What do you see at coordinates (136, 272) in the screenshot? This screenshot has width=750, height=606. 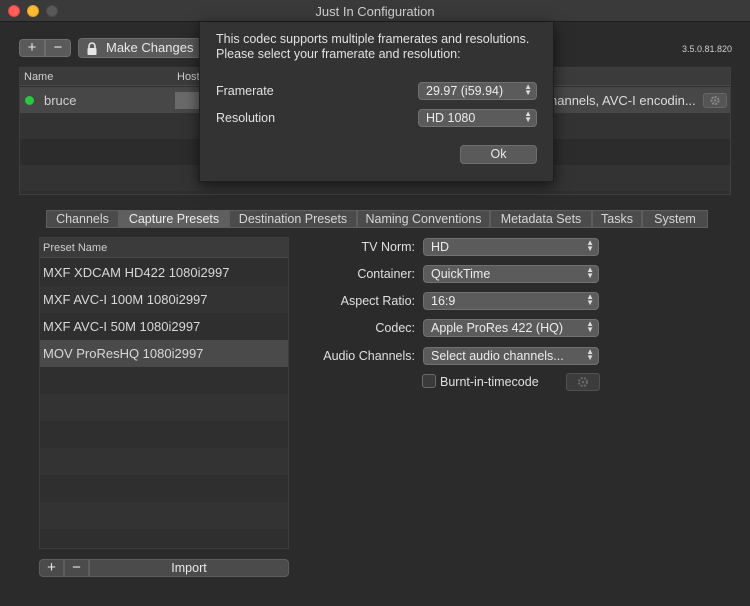 I see `preset-name: MXF XDCAM HD422 1080i2997` at bounding box center [136, 272].